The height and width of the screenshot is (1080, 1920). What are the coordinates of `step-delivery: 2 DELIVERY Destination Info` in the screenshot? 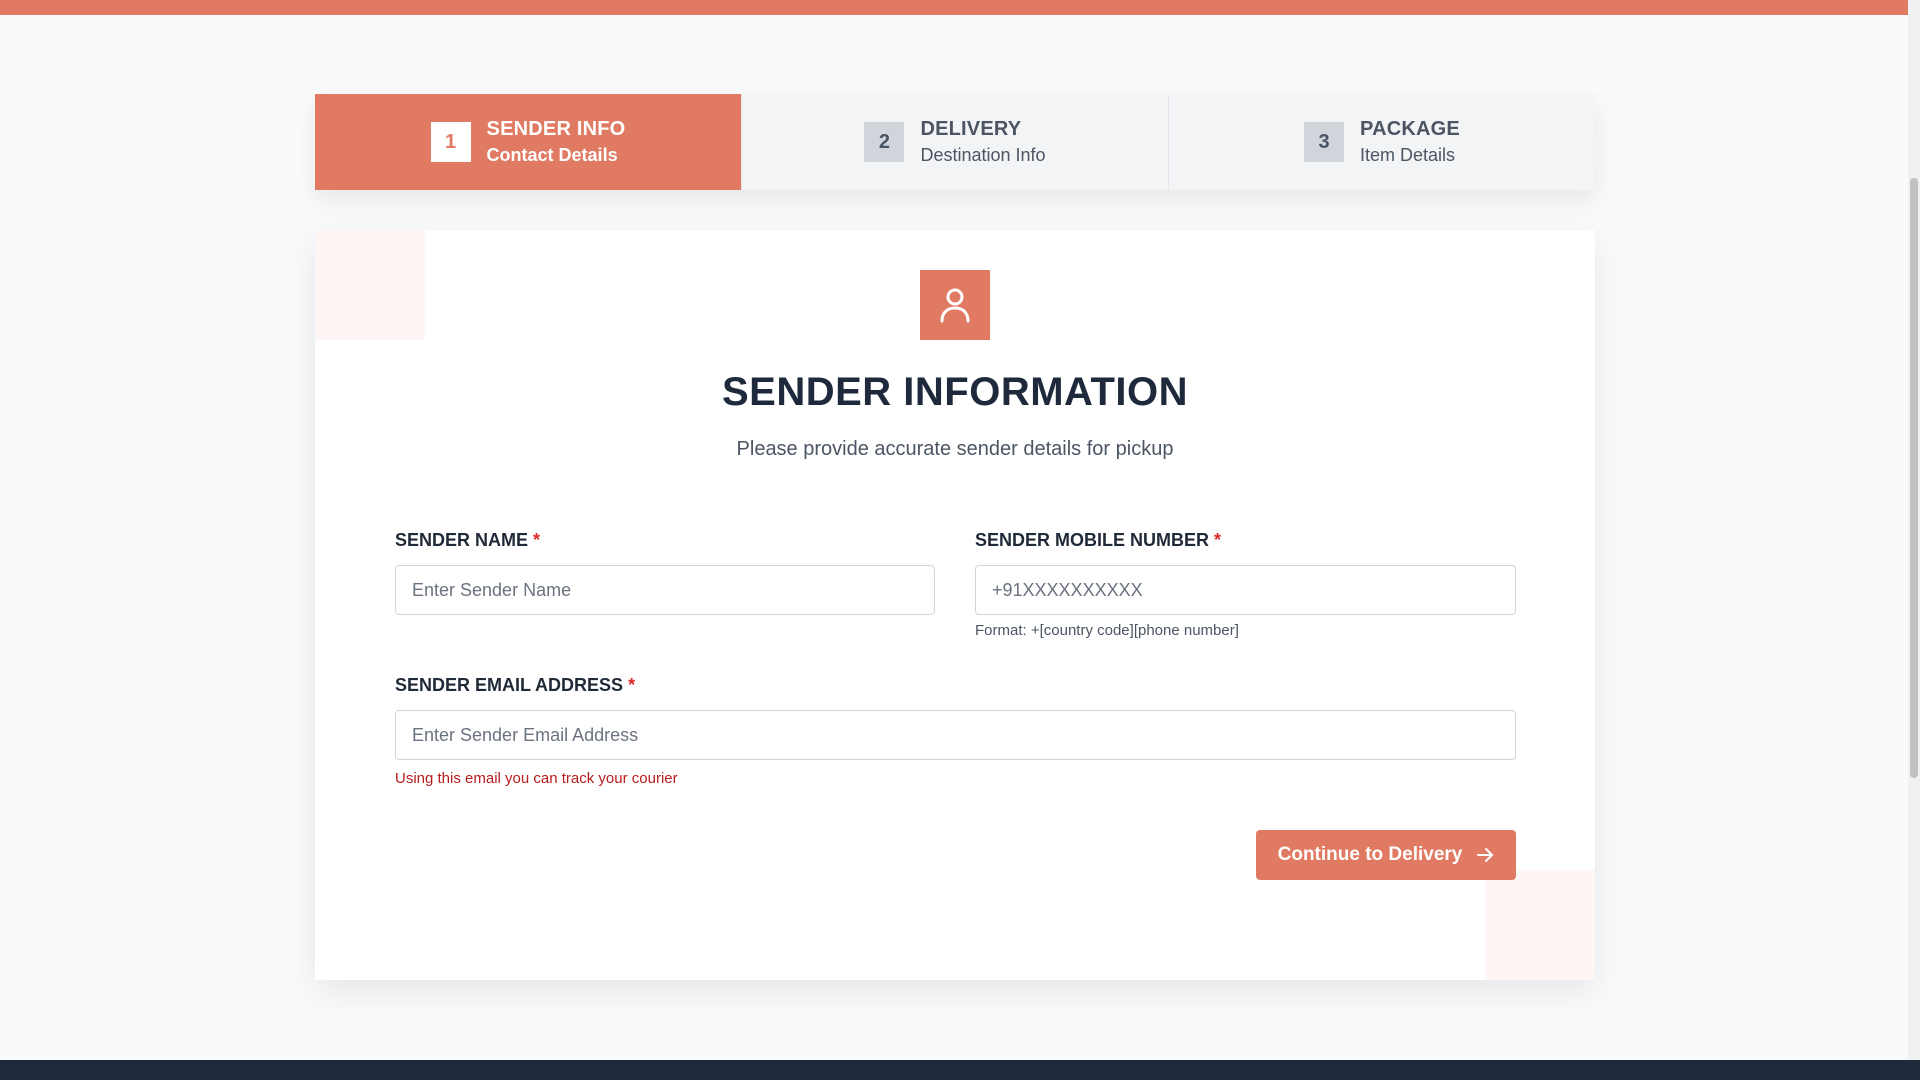 It's located at (955, 142).